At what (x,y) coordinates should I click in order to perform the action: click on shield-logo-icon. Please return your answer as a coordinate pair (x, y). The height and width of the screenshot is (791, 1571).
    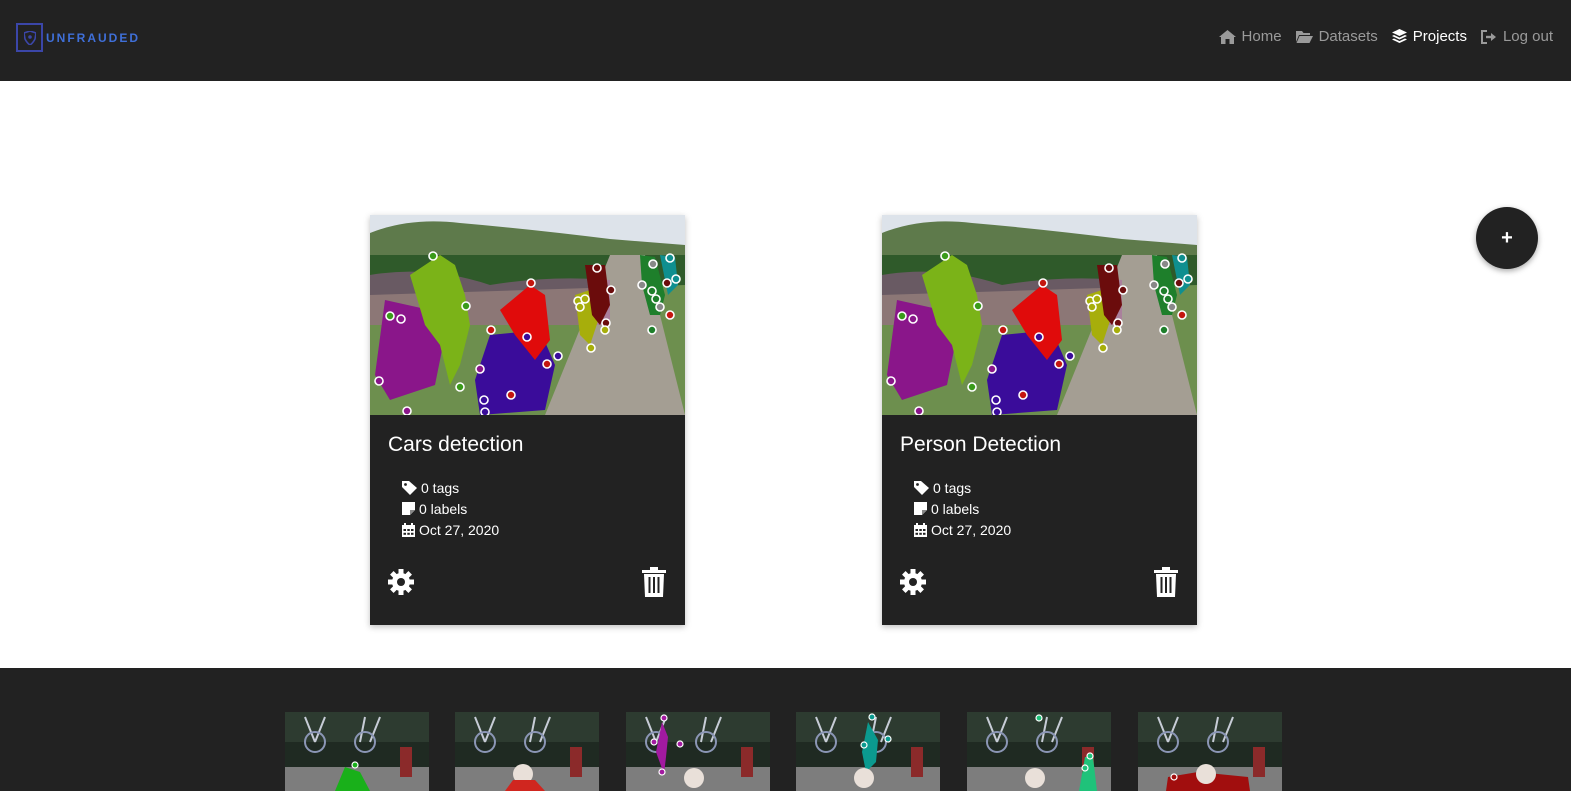
    Looking at the image, I should click on (29, 37).